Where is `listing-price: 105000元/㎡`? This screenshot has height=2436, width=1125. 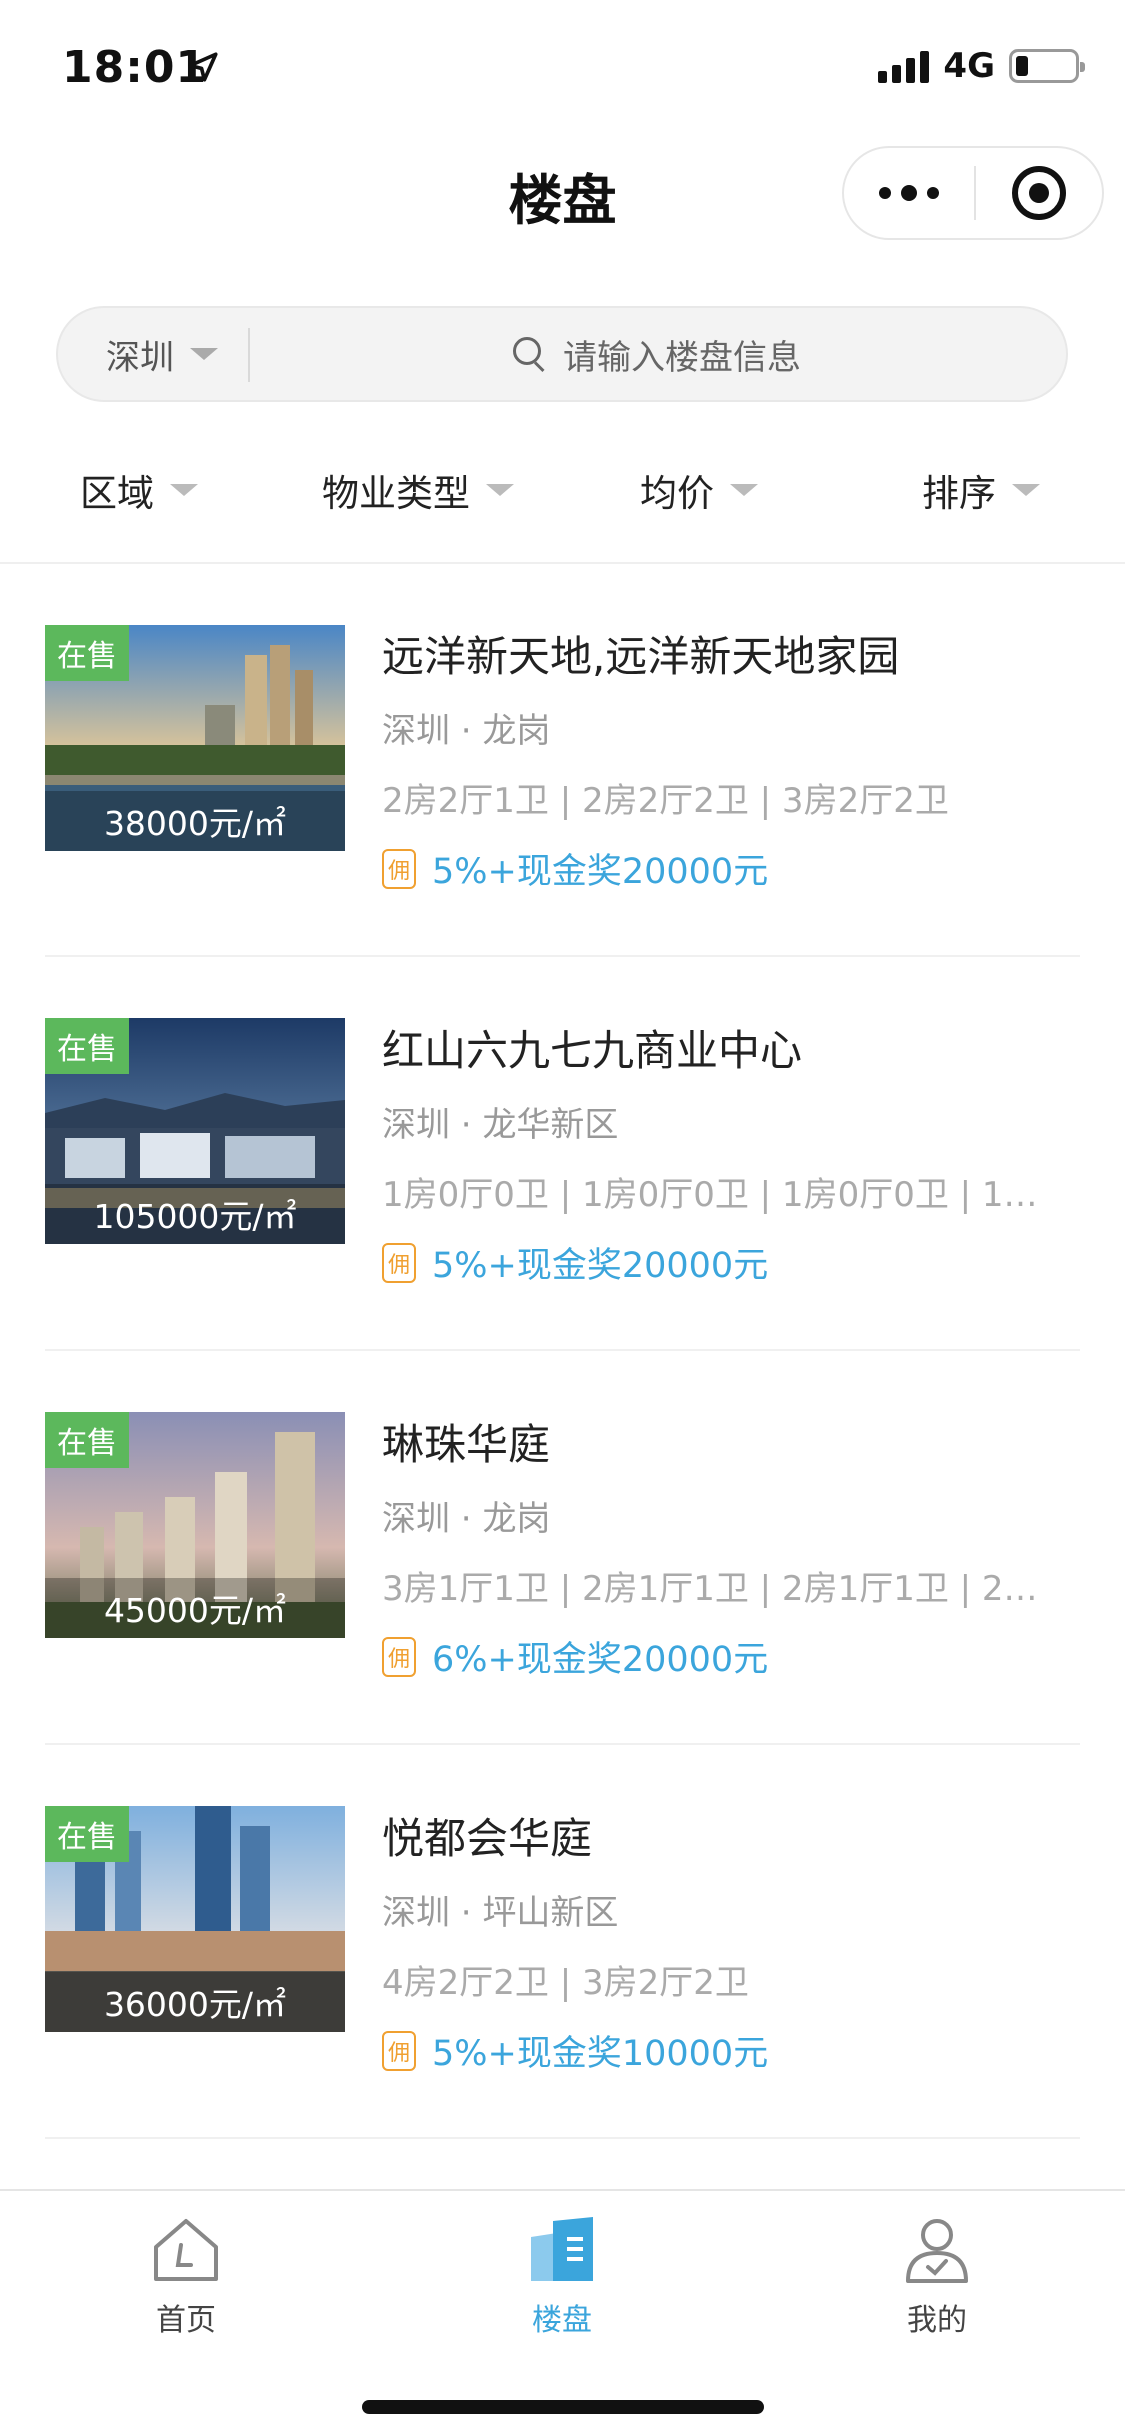 listing-price: 105000元/㎡ is located at coordinates (195, 1214).